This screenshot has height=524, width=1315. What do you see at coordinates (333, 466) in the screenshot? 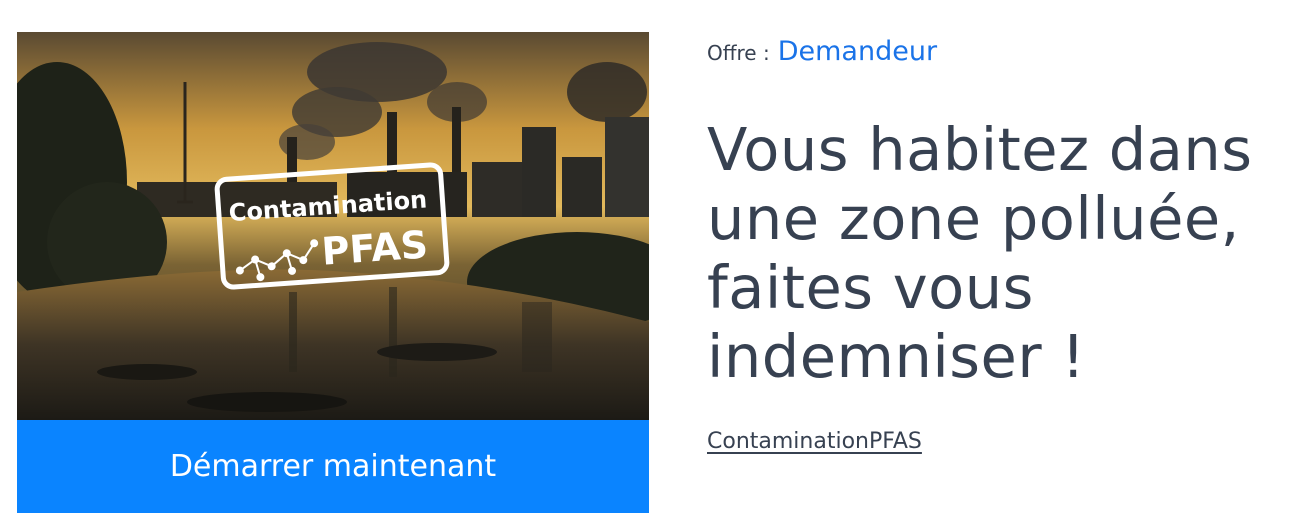
I see `start-now-button: Démarrer maintenant` at bounding box center [333, 466].